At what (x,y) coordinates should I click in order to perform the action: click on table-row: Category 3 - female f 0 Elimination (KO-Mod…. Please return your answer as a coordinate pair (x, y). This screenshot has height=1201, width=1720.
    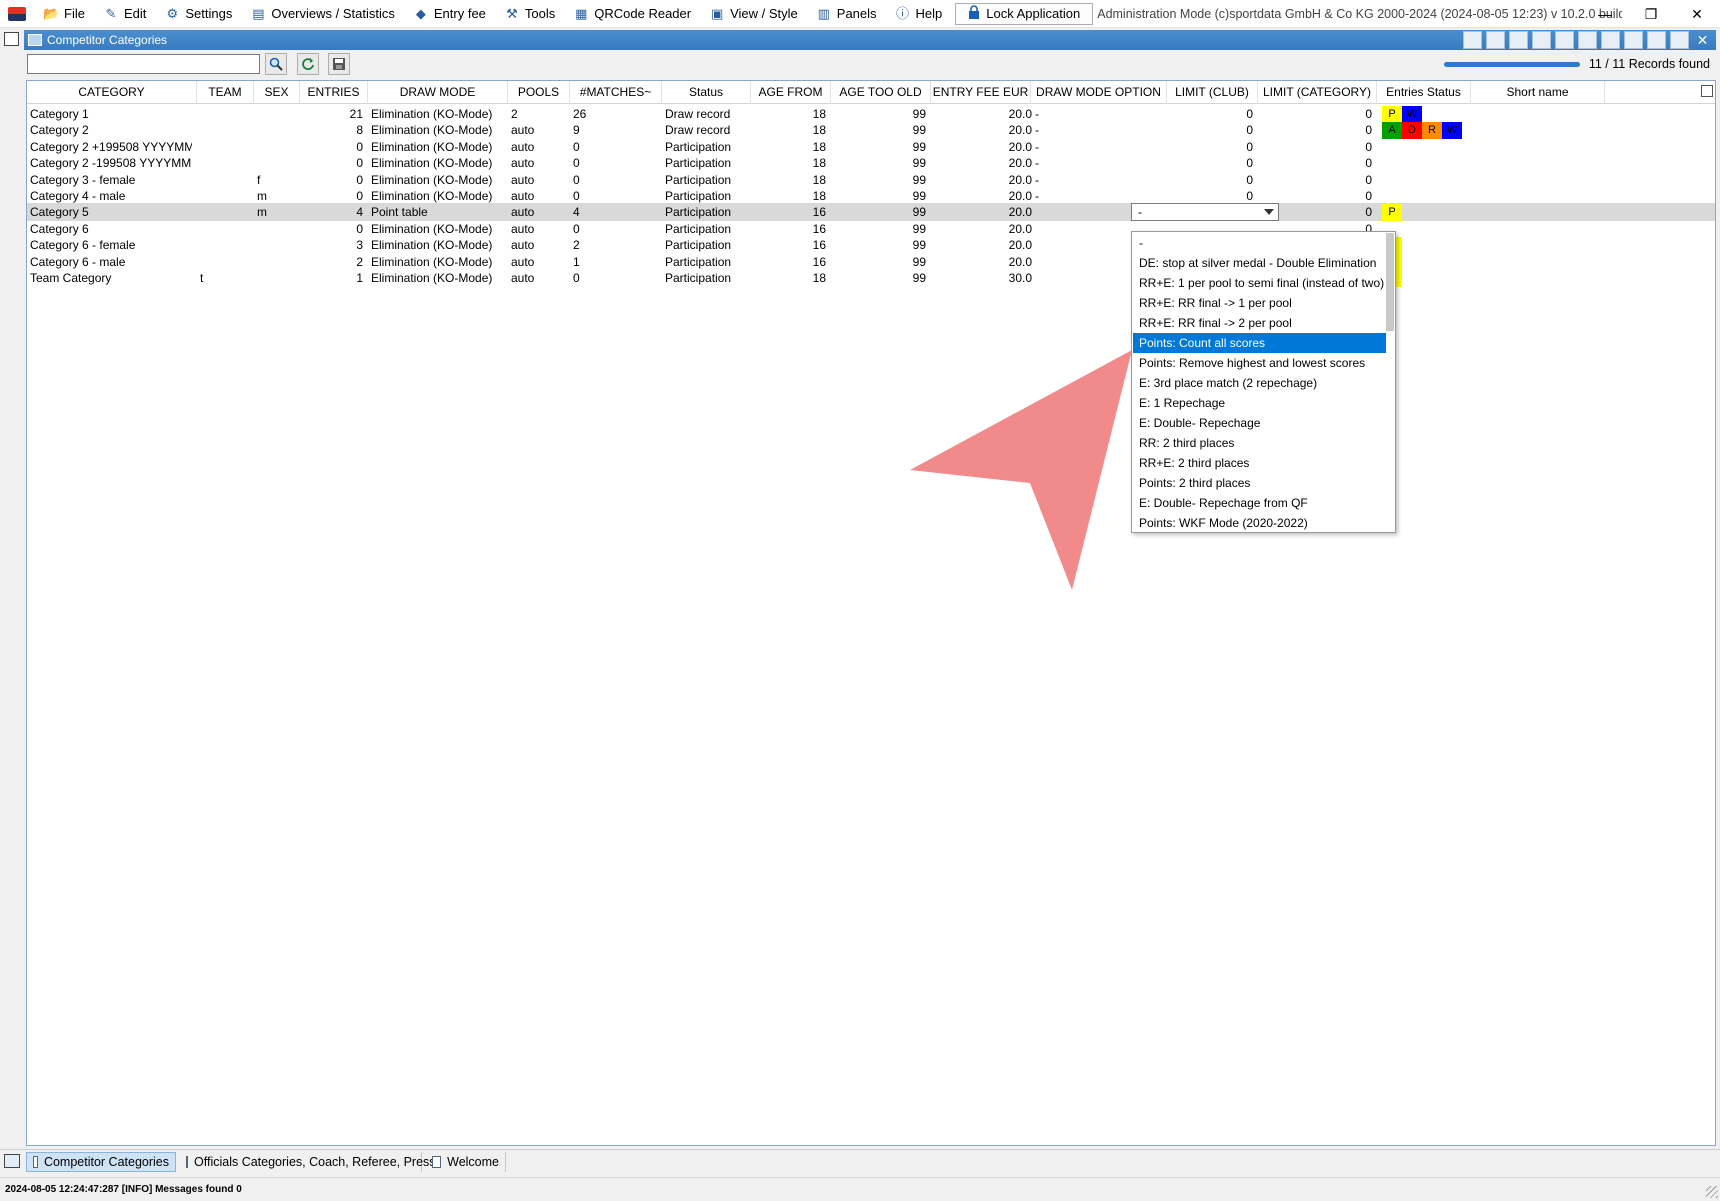
    Looking at the image, I should click on (871, 180).